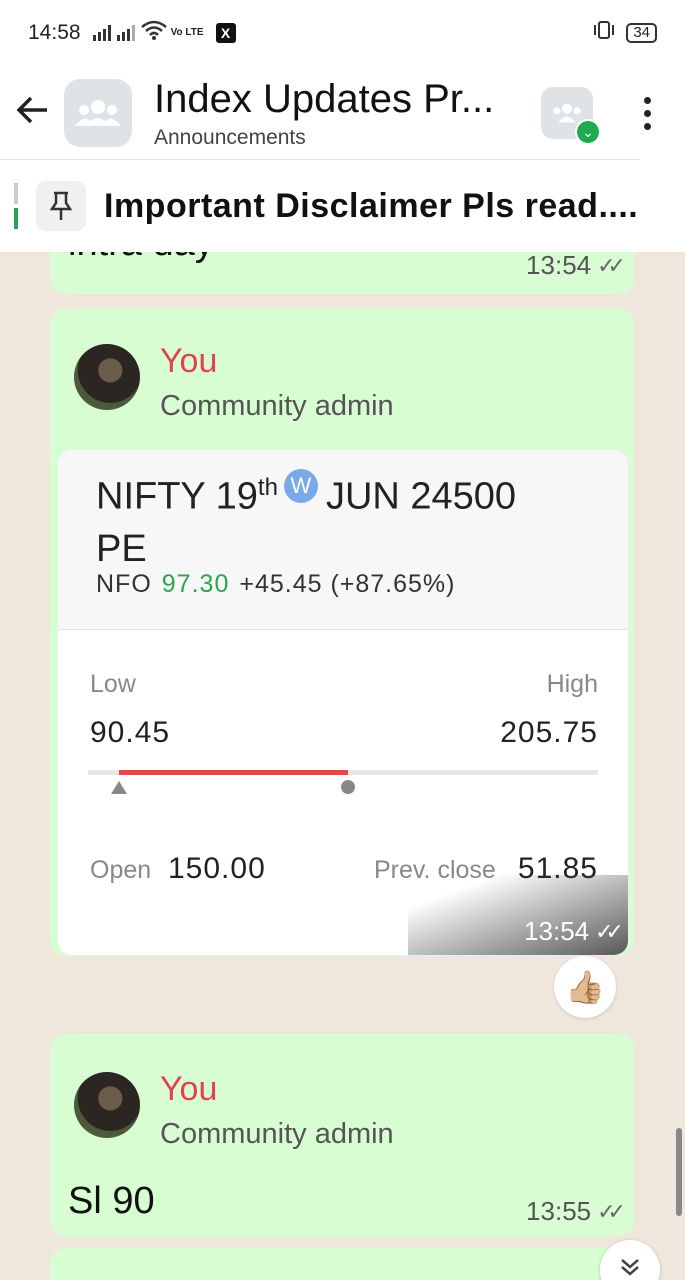  What do you see at coordinates (121, 870) in the screenshot?
I see `open-label: Open` at bounding box center [121, 870].